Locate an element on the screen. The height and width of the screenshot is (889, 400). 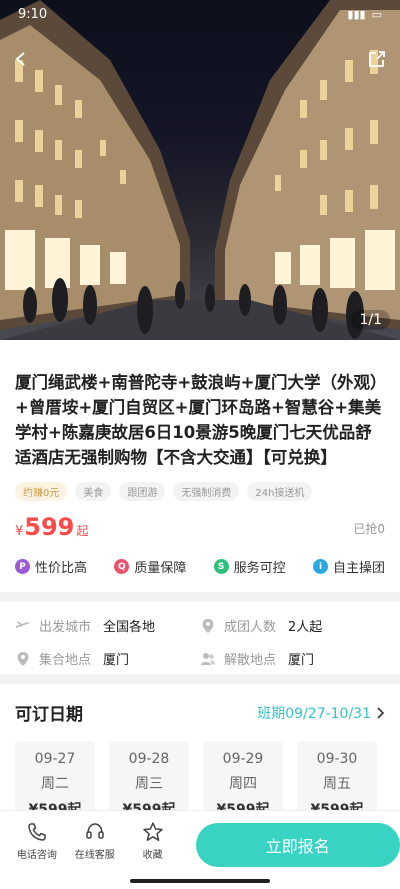
headset-icon is located at coordinates (95, 831).